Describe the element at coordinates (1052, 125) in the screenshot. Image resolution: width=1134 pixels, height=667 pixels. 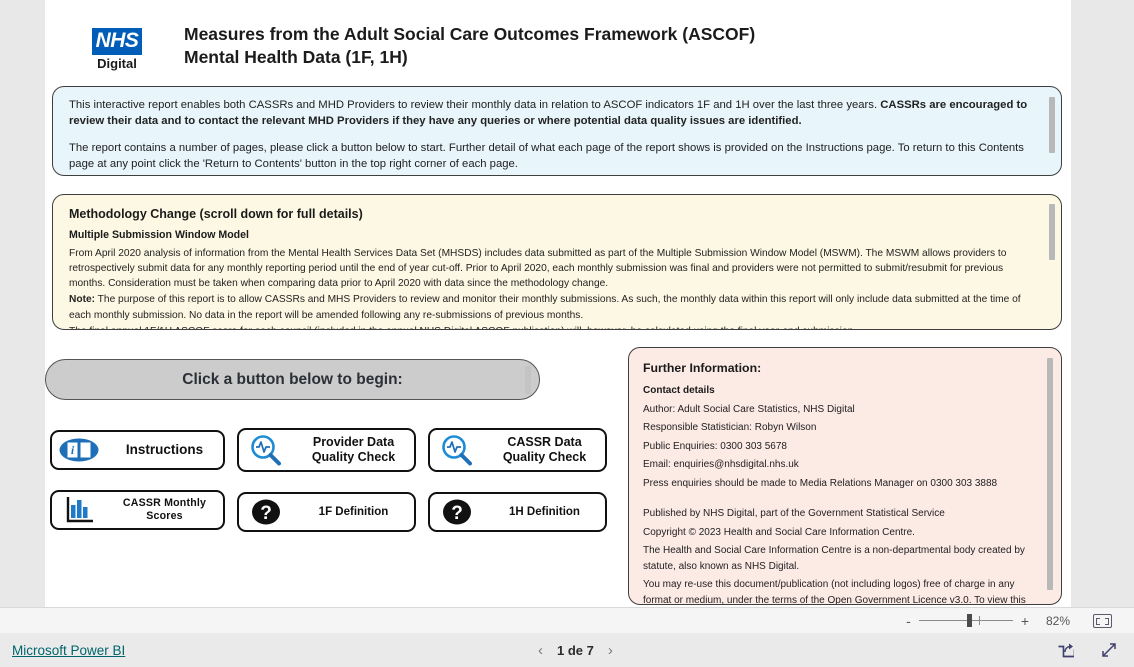
I see `intro-panel-scrollbar` at that location.